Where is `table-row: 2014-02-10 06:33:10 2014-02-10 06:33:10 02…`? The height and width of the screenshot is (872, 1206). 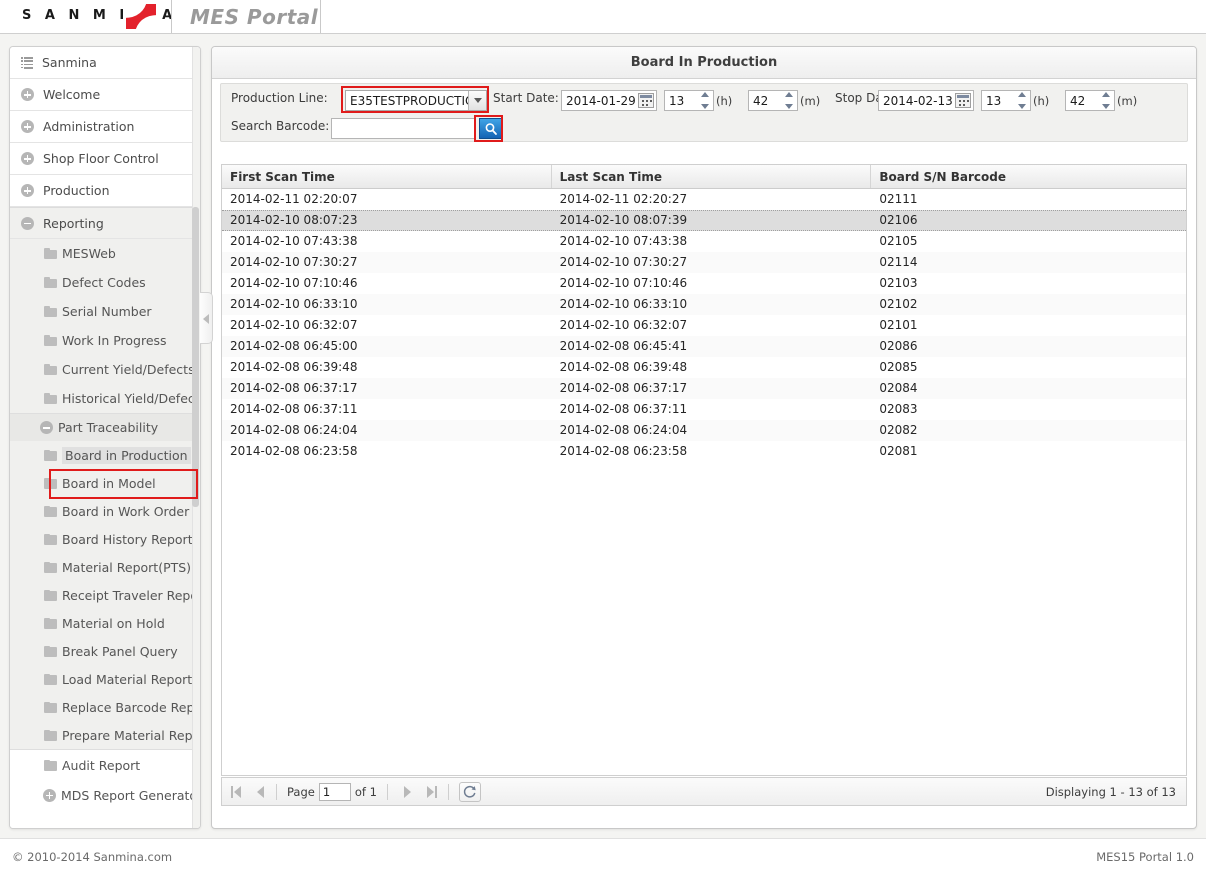 table-row: 2014-02-10 06:33:10 2014-02-10 06:33:10 02… is located at coordinates (704, 304).